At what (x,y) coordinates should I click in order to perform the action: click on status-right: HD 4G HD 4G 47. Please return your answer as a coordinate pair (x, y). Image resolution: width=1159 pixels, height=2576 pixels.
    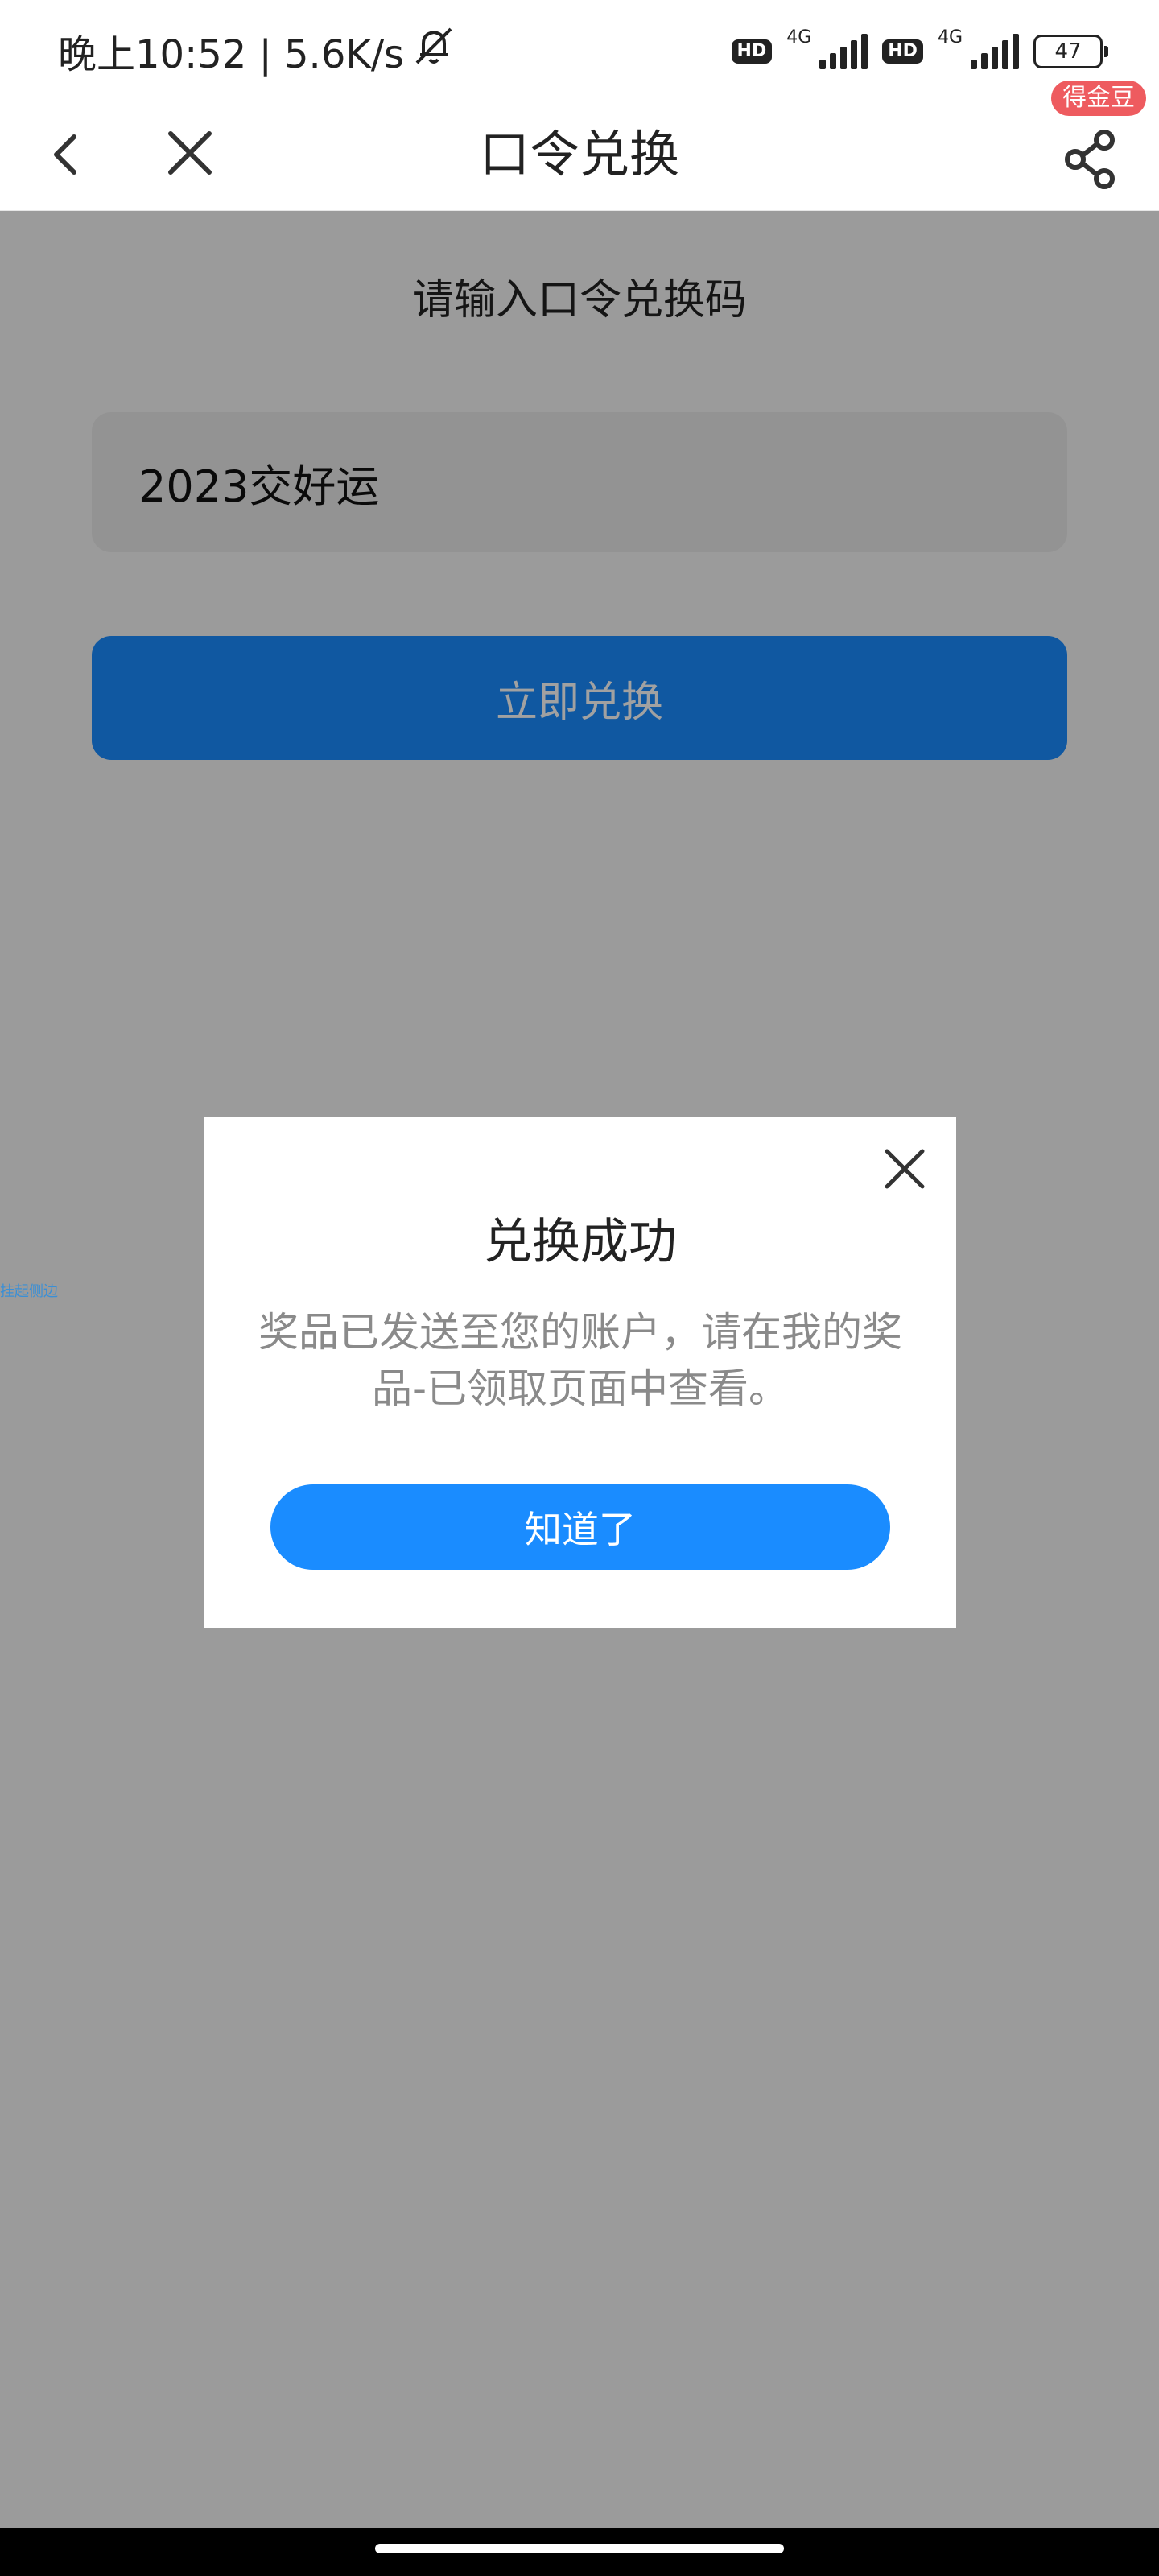
    Looking at the image, I should click on (920, 51).